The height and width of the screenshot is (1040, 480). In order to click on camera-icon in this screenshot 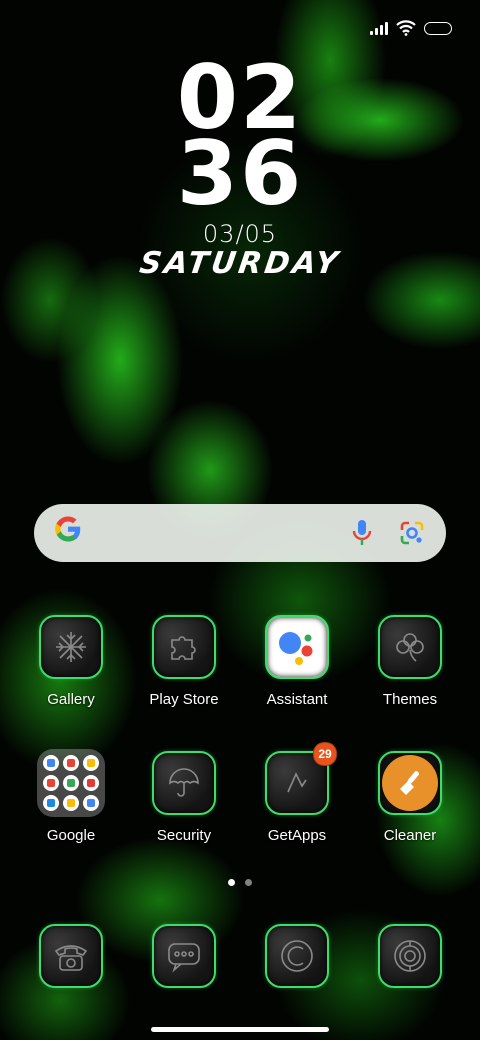, I will do `click(410, 956)`.